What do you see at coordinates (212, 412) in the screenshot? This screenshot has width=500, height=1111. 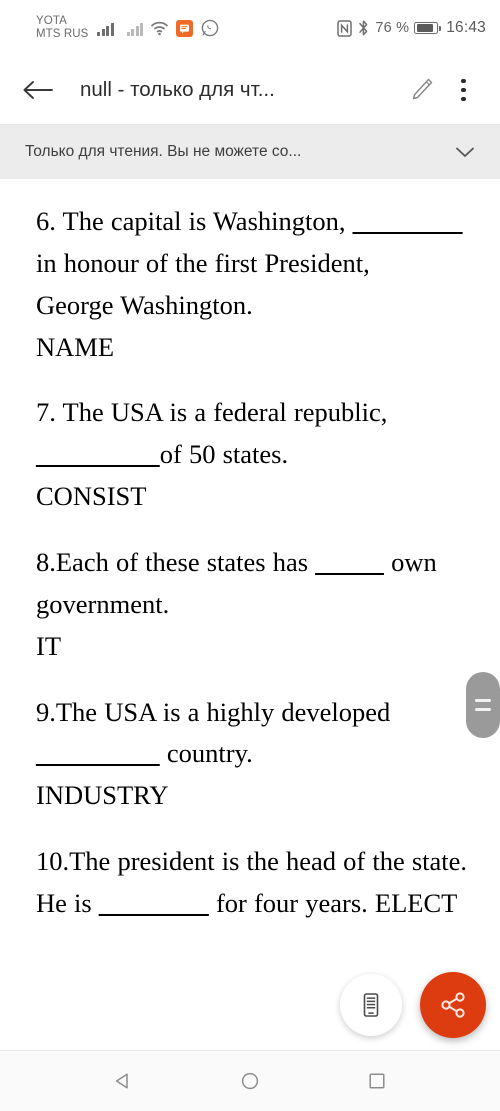 I see `paragraph-text: 7. The USA is a federal republic,` at bounding box center [212, 412].